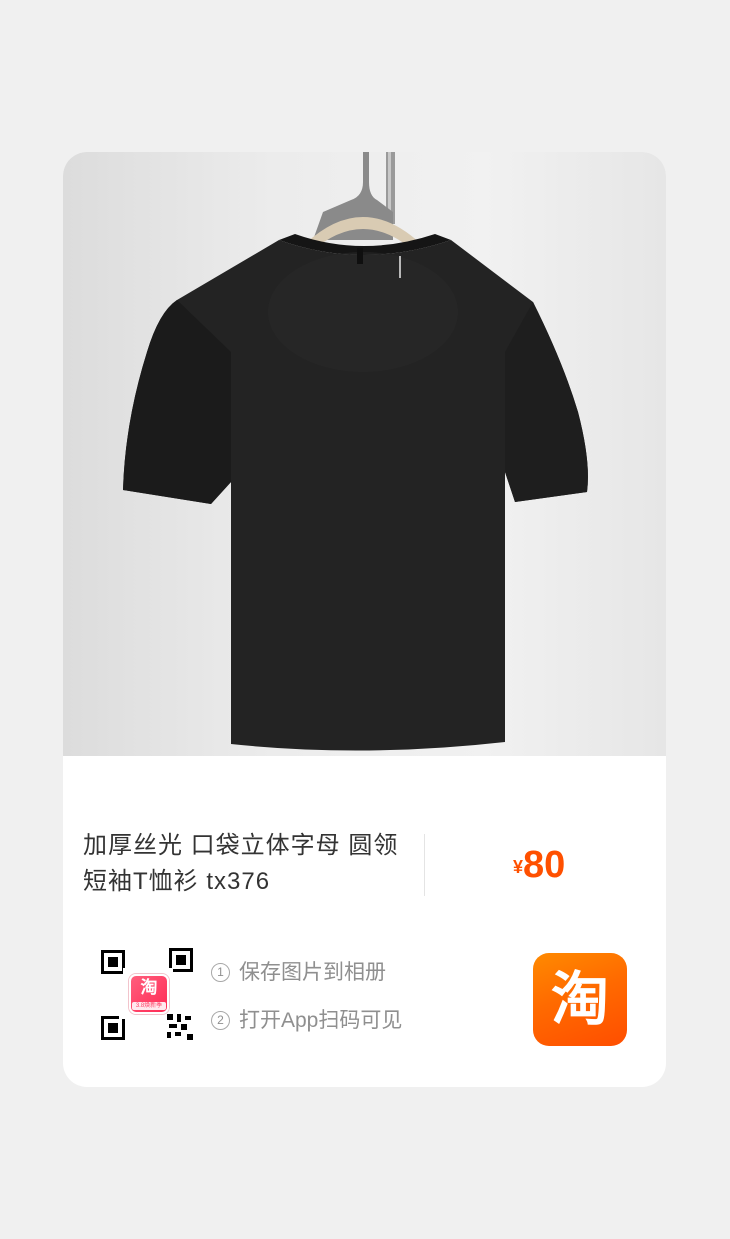  I want to click on step-open-app: 2 打开App扫码可见, so click(306, 1021).